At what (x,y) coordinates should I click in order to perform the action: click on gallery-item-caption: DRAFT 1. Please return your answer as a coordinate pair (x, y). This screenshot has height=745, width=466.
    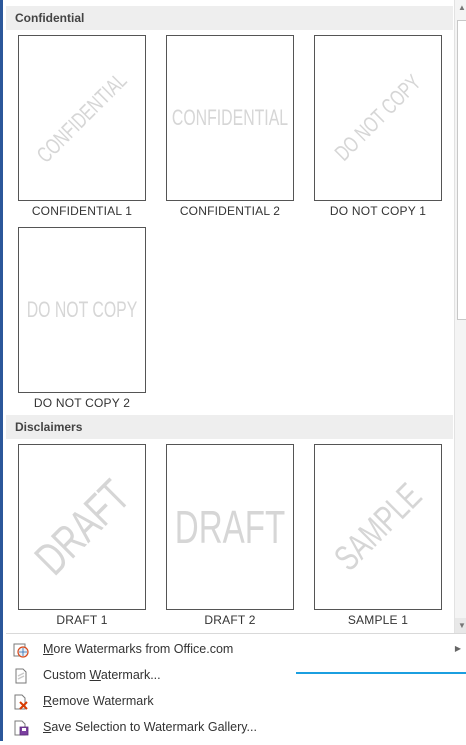
    Looking at the image, I should click on (82, 620).